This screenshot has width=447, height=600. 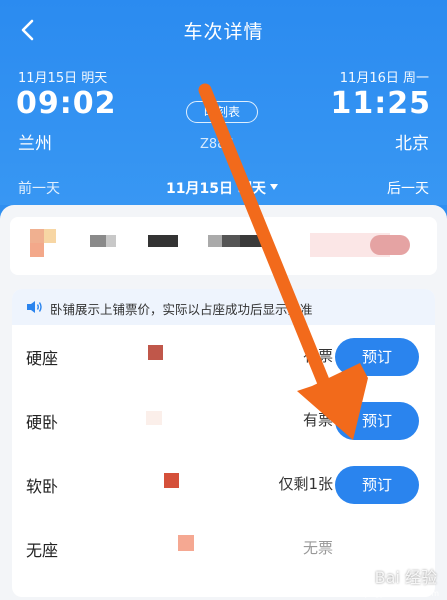 I want to click on notice-text: 卧铺展示上铺票价，实际以占座成功后显示为准, so click(x=181, y=309).